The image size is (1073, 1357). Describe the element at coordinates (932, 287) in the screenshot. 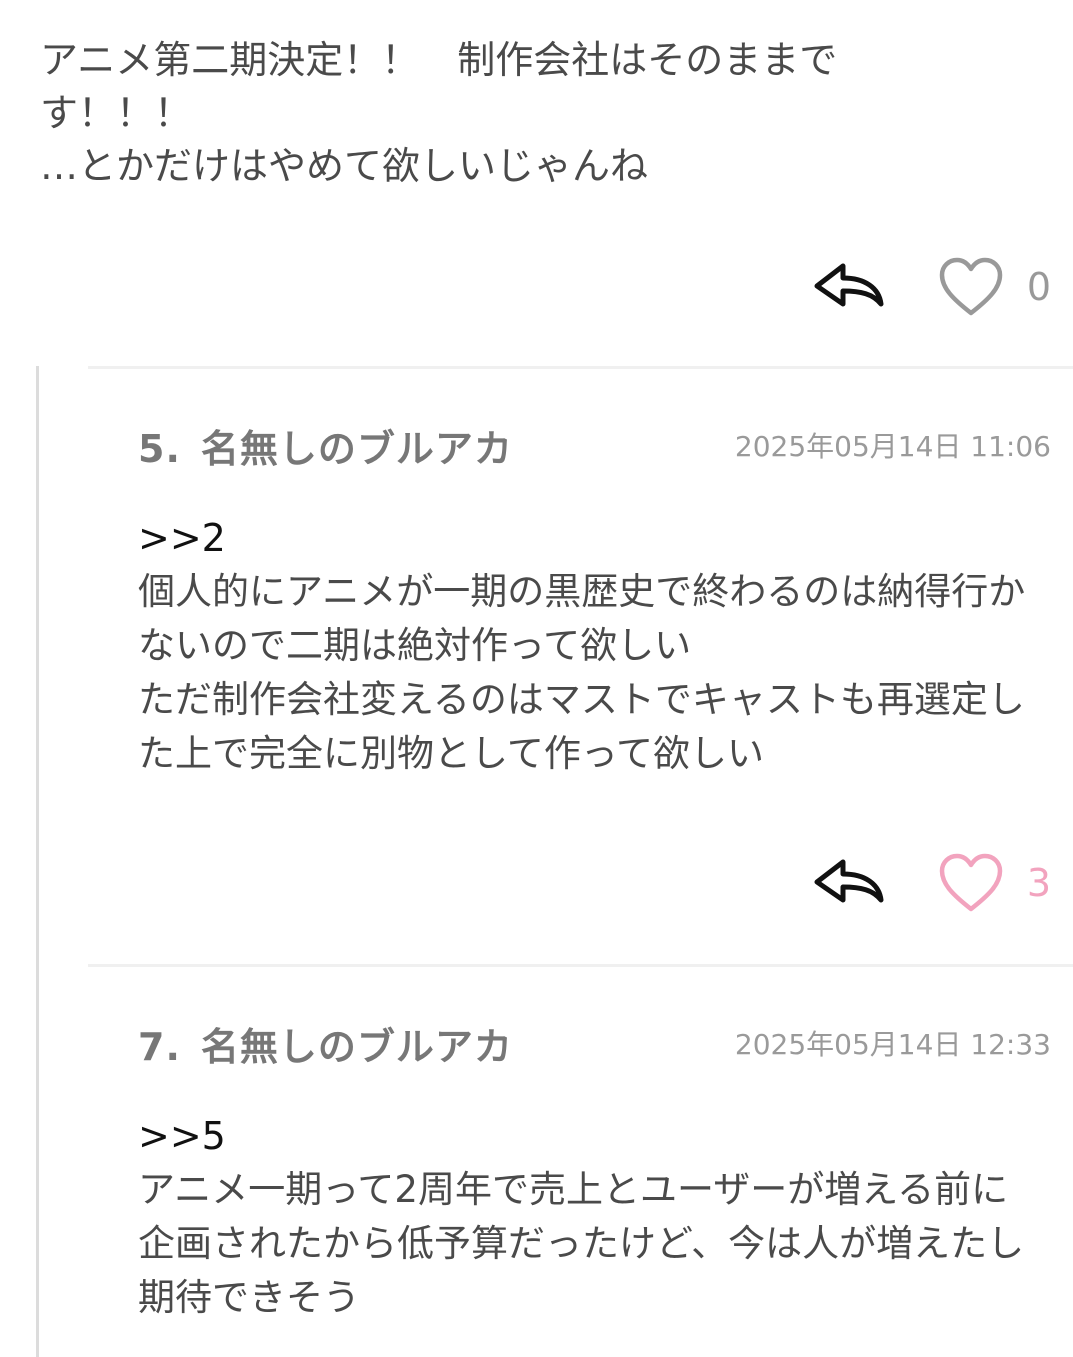

I see `post-actions: 0` at that location.